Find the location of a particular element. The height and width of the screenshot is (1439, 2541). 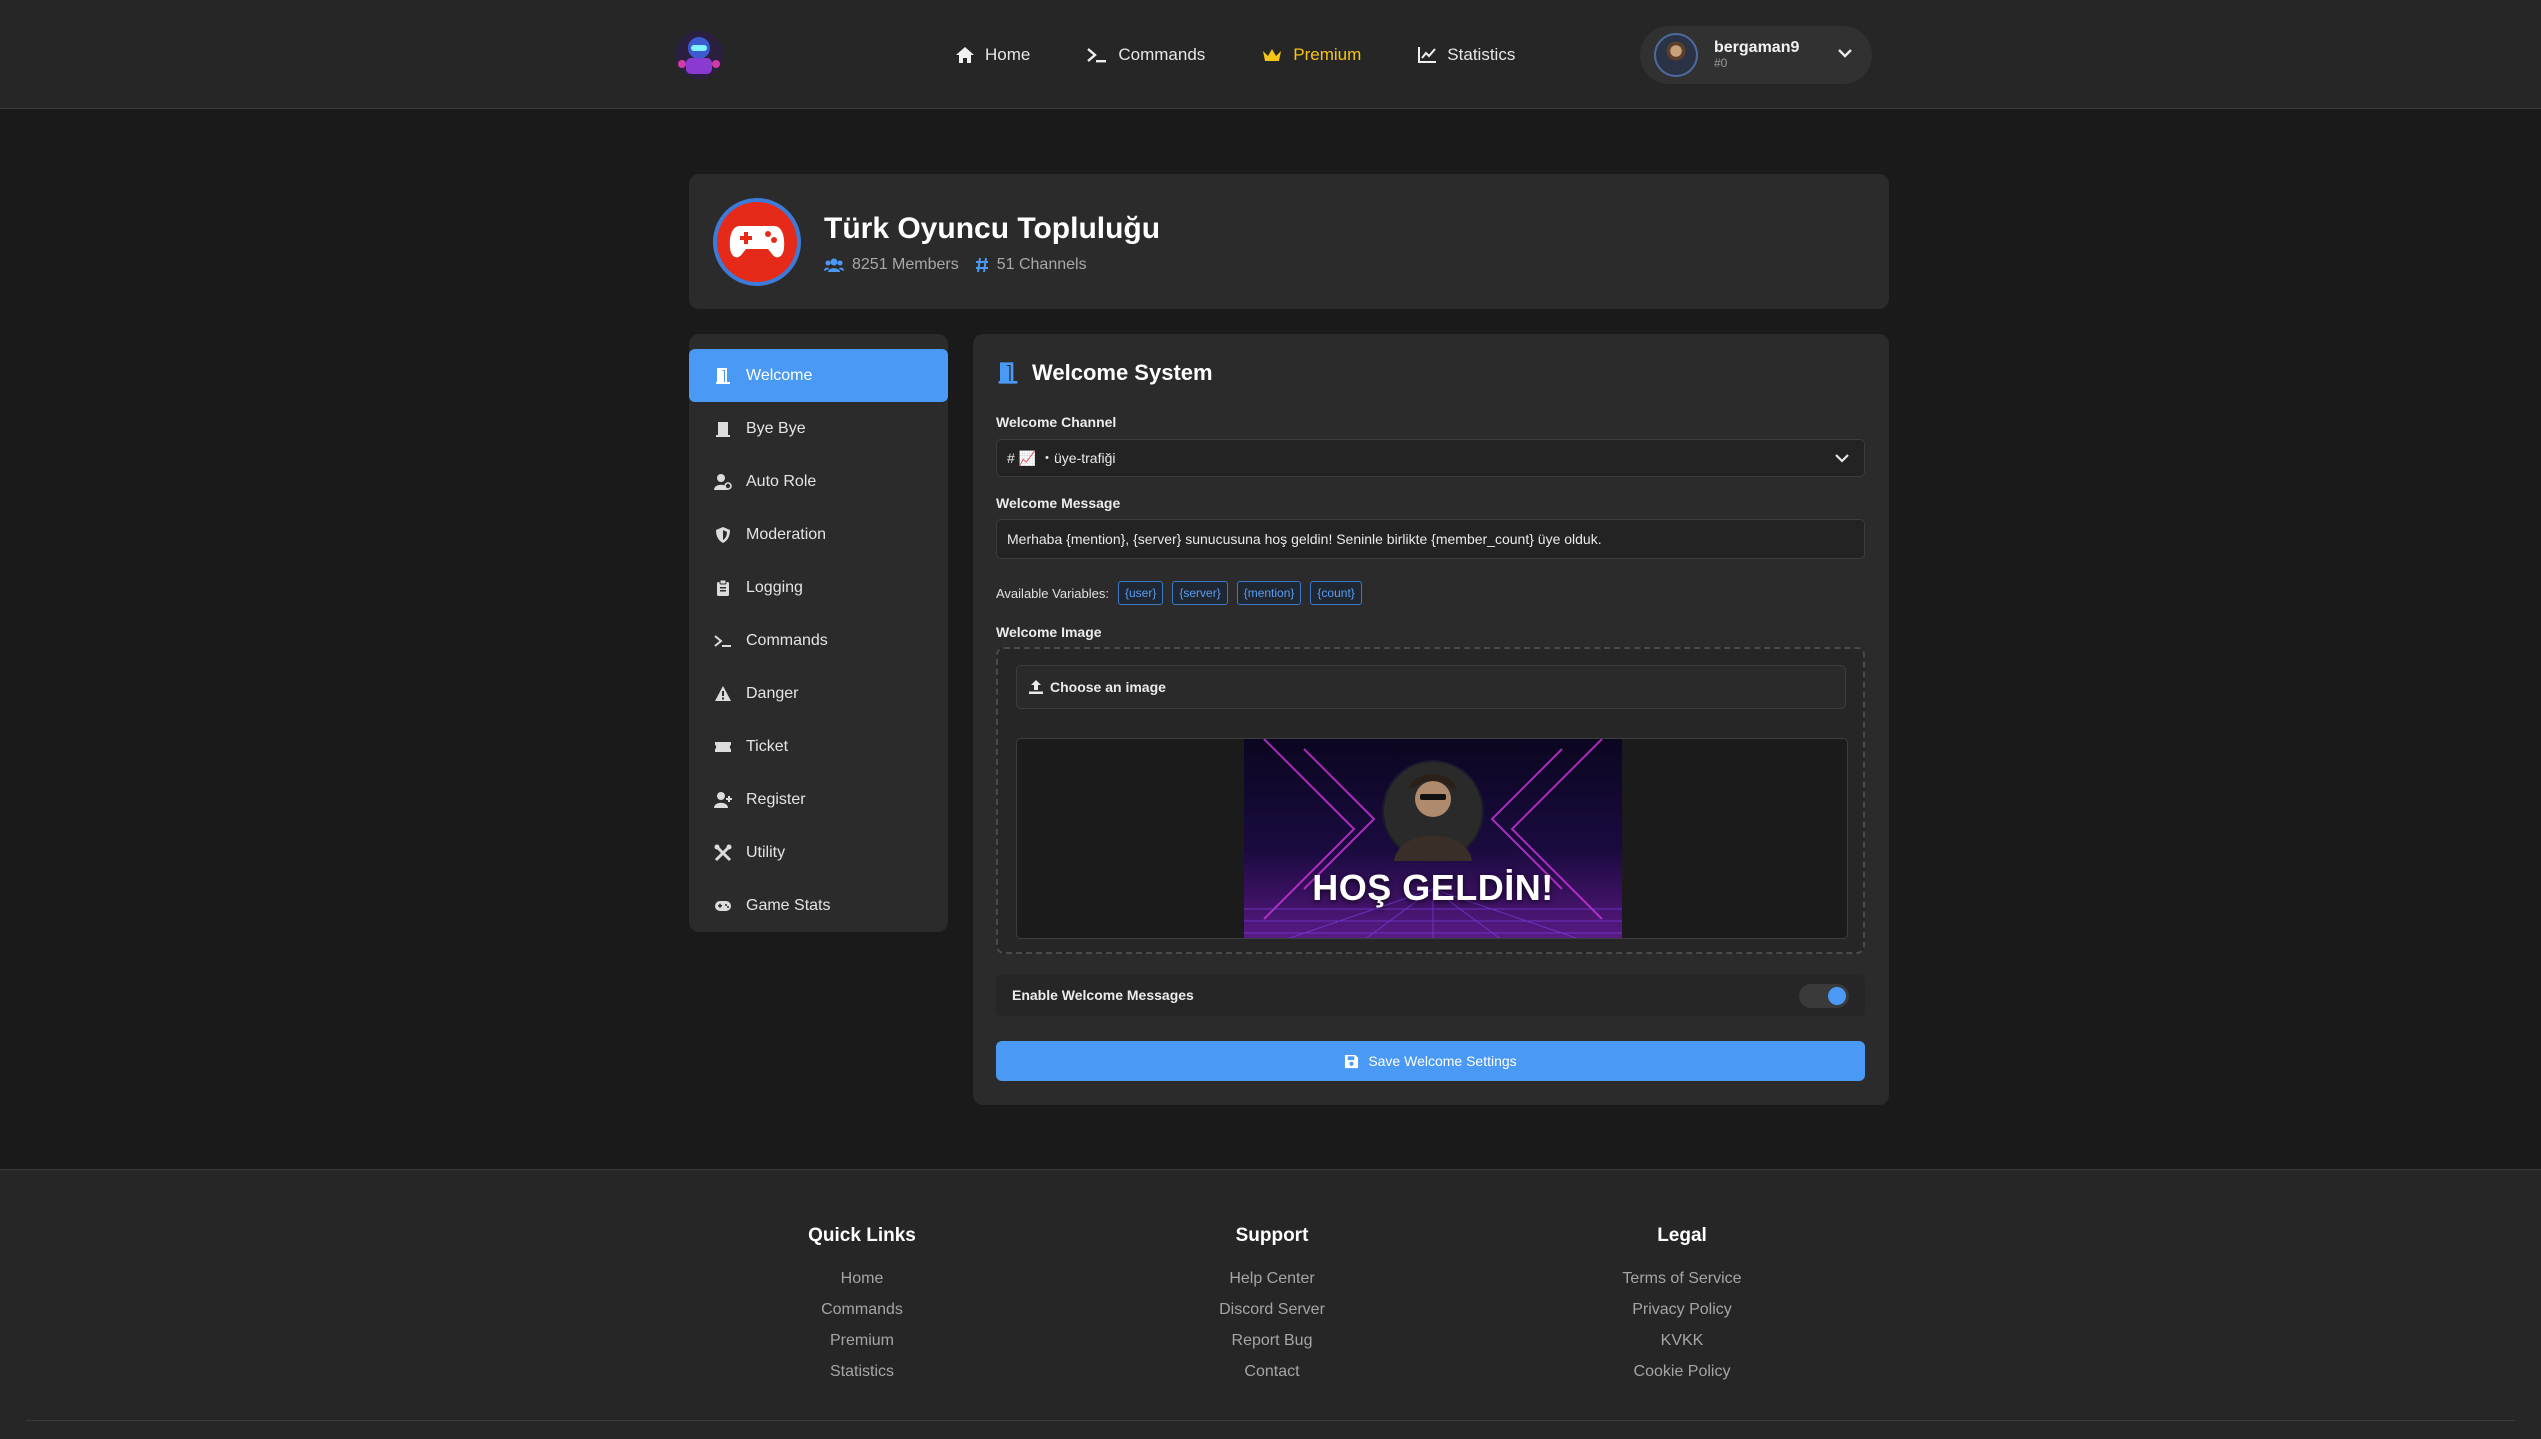

footer-link-privacy: Privacy Policy is located at coordinates (1682, 1309).